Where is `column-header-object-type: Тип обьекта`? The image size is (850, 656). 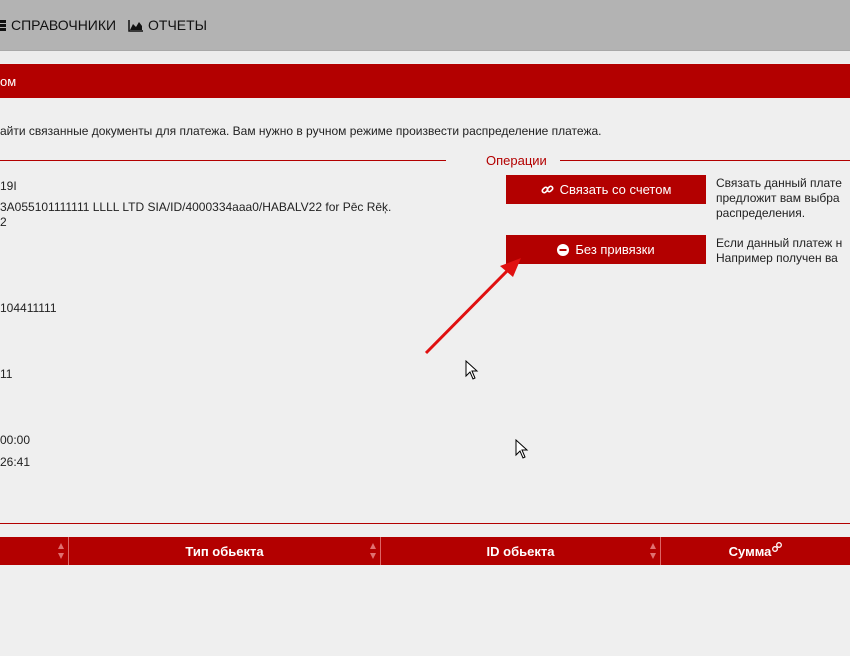 column-header-object-type: Тип обьекта is located at coordinates (225, 551).